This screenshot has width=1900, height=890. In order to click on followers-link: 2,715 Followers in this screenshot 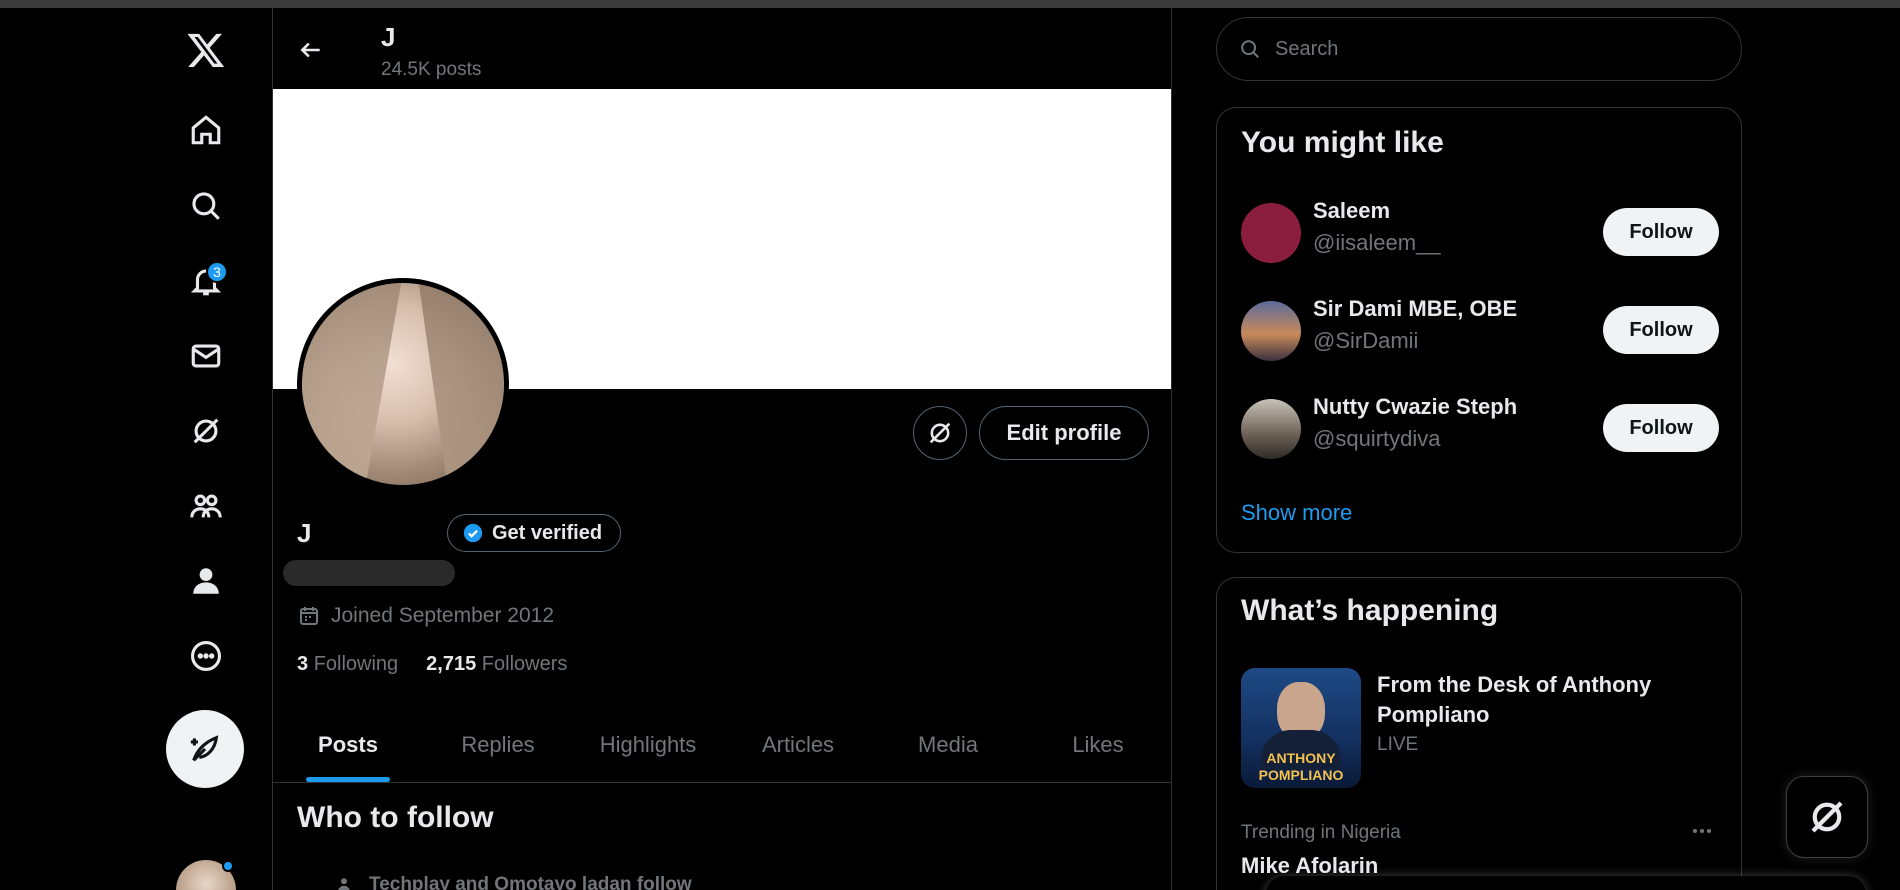, I will do `click(496, 664)`.